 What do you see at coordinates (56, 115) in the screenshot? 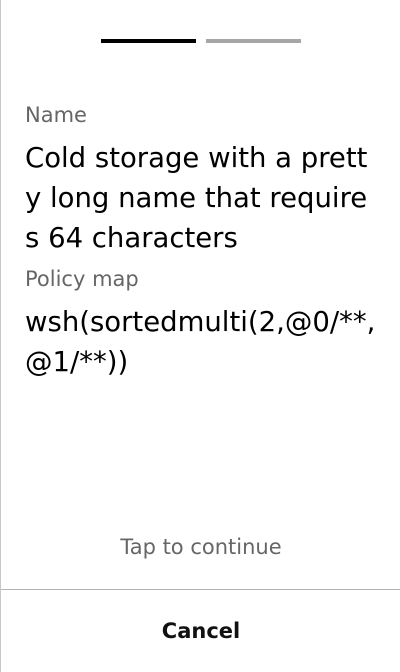
I see `name-label: Name` at bounding box center [56, 115].